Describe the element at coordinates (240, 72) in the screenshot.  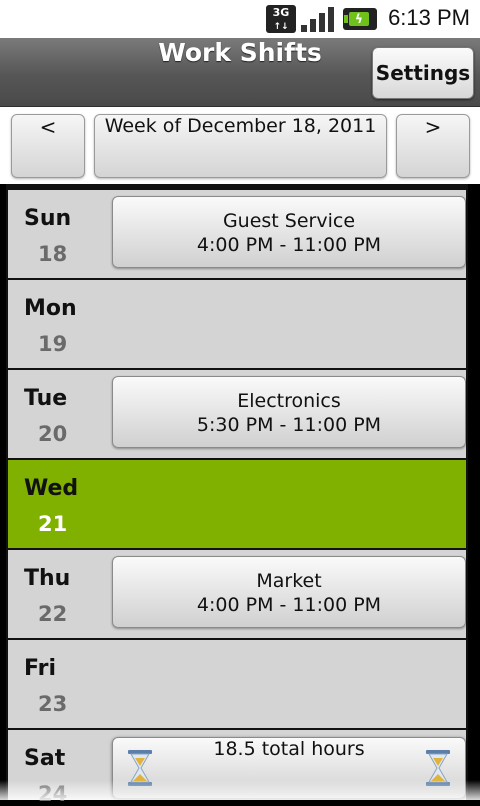
I see `title-bar: Work Shifts Settings` at that location.